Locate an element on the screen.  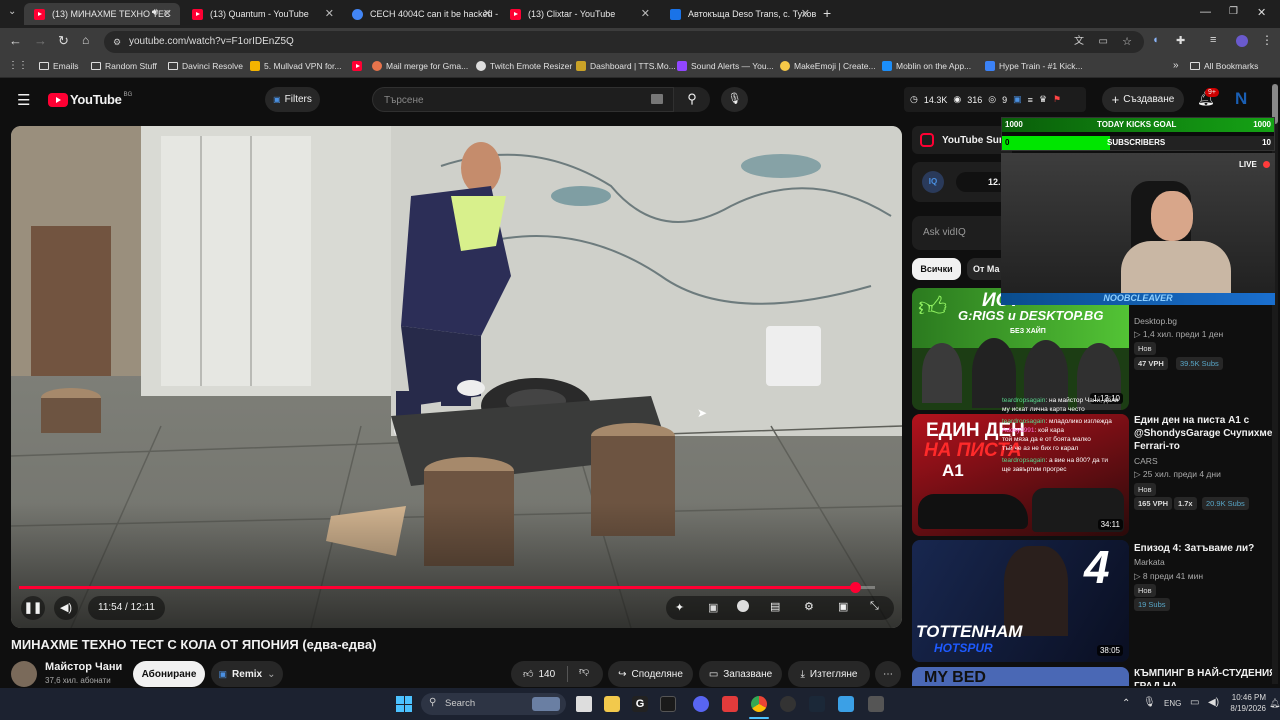
extensions-puzzle-icon: ✚ is located at coordinates (1180, 40).